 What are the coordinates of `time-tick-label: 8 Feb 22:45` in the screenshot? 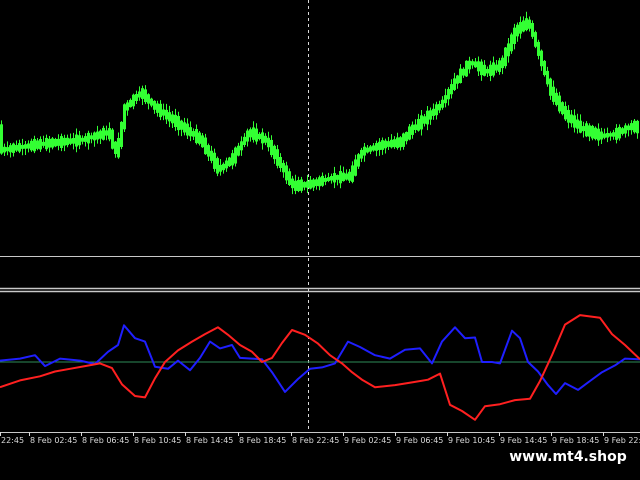 It's located at (315, 440).